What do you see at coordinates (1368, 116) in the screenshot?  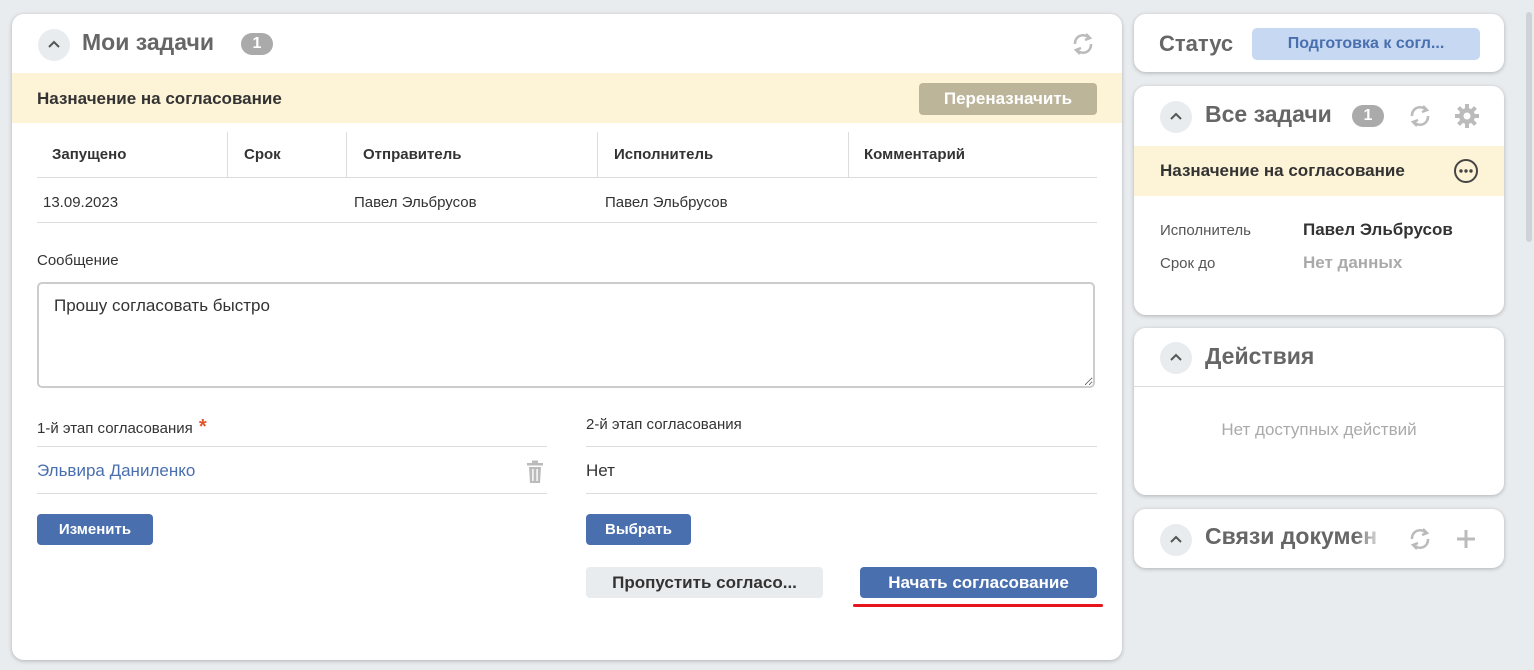 I see `all-tasks-count-badge: 1` at bounding box center [1368, 116].